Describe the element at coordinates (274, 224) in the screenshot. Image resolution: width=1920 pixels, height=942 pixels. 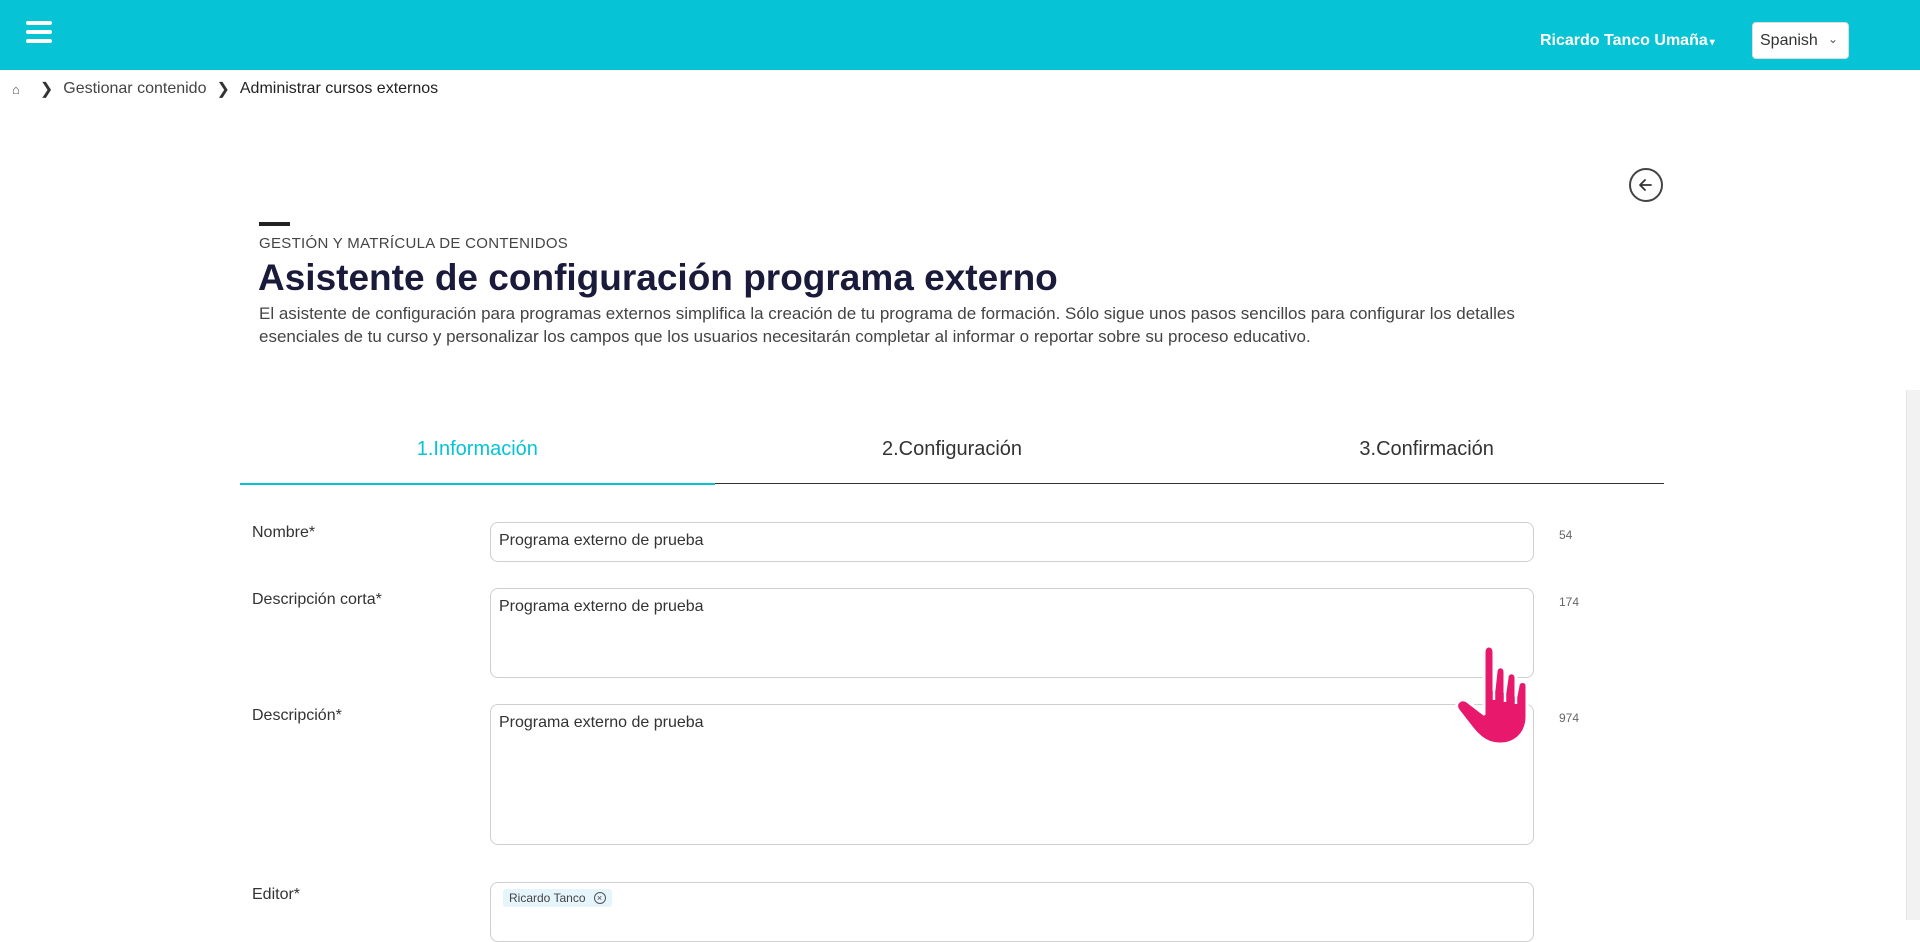
I see `heading-accent-line` at that location.